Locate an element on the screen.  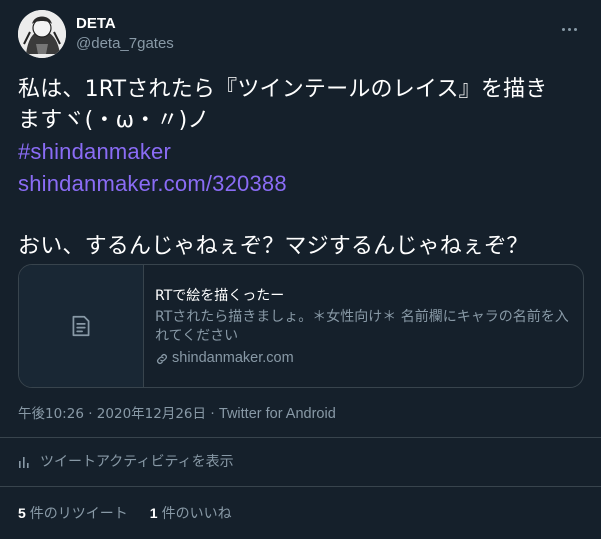
retweets-count: 5 is located at coordinates (22, 513).